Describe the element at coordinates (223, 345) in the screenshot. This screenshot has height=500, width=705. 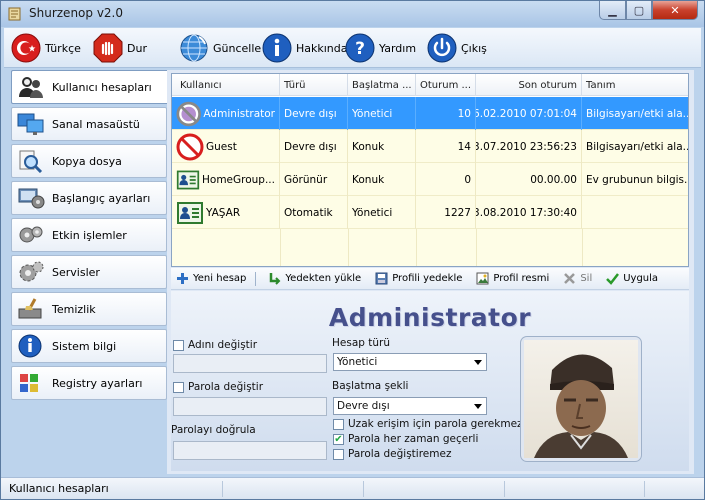
I see `rename-label: Adını değiştir` at that location.